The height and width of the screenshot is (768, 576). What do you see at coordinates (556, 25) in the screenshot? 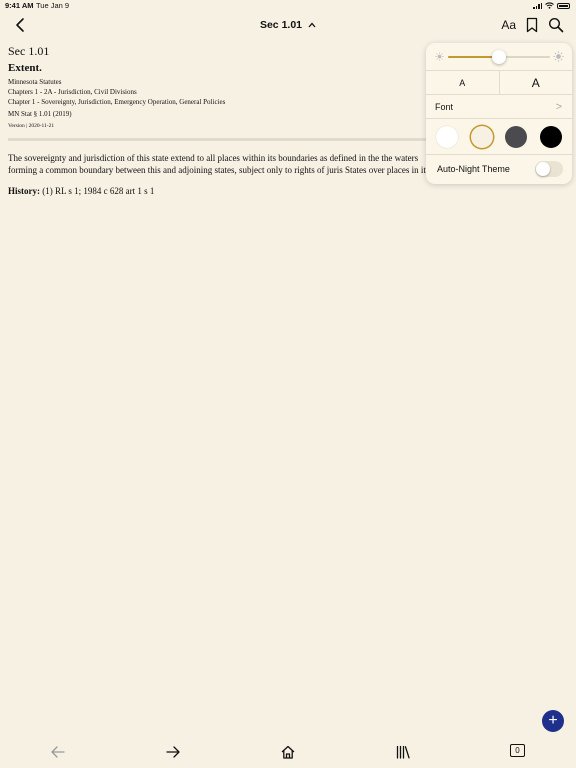
I see `search-icon` at bounding box center [556, 25].